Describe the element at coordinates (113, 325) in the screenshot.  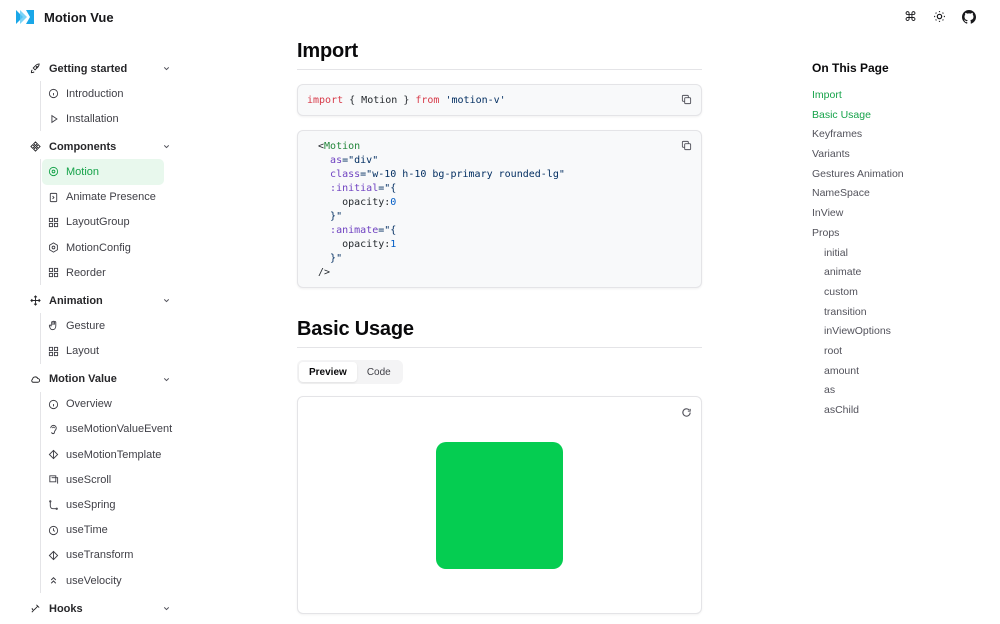
I see `sidebar-item-gesture: Gesture` at that location.